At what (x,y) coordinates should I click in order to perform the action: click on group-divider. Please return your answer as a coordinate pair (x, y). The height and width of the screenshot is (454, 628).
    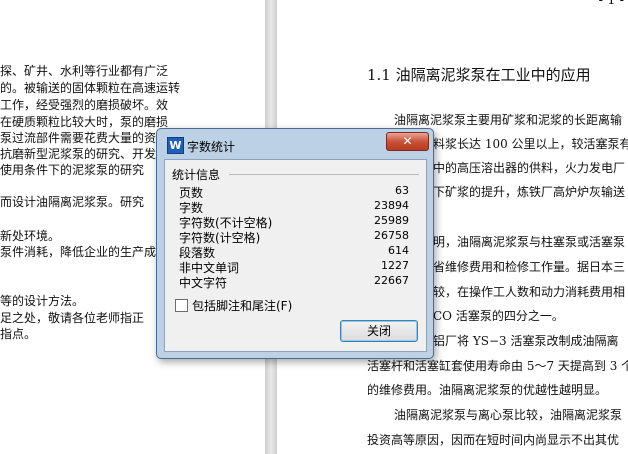
    Looking at the image, I should click on (324, 174).